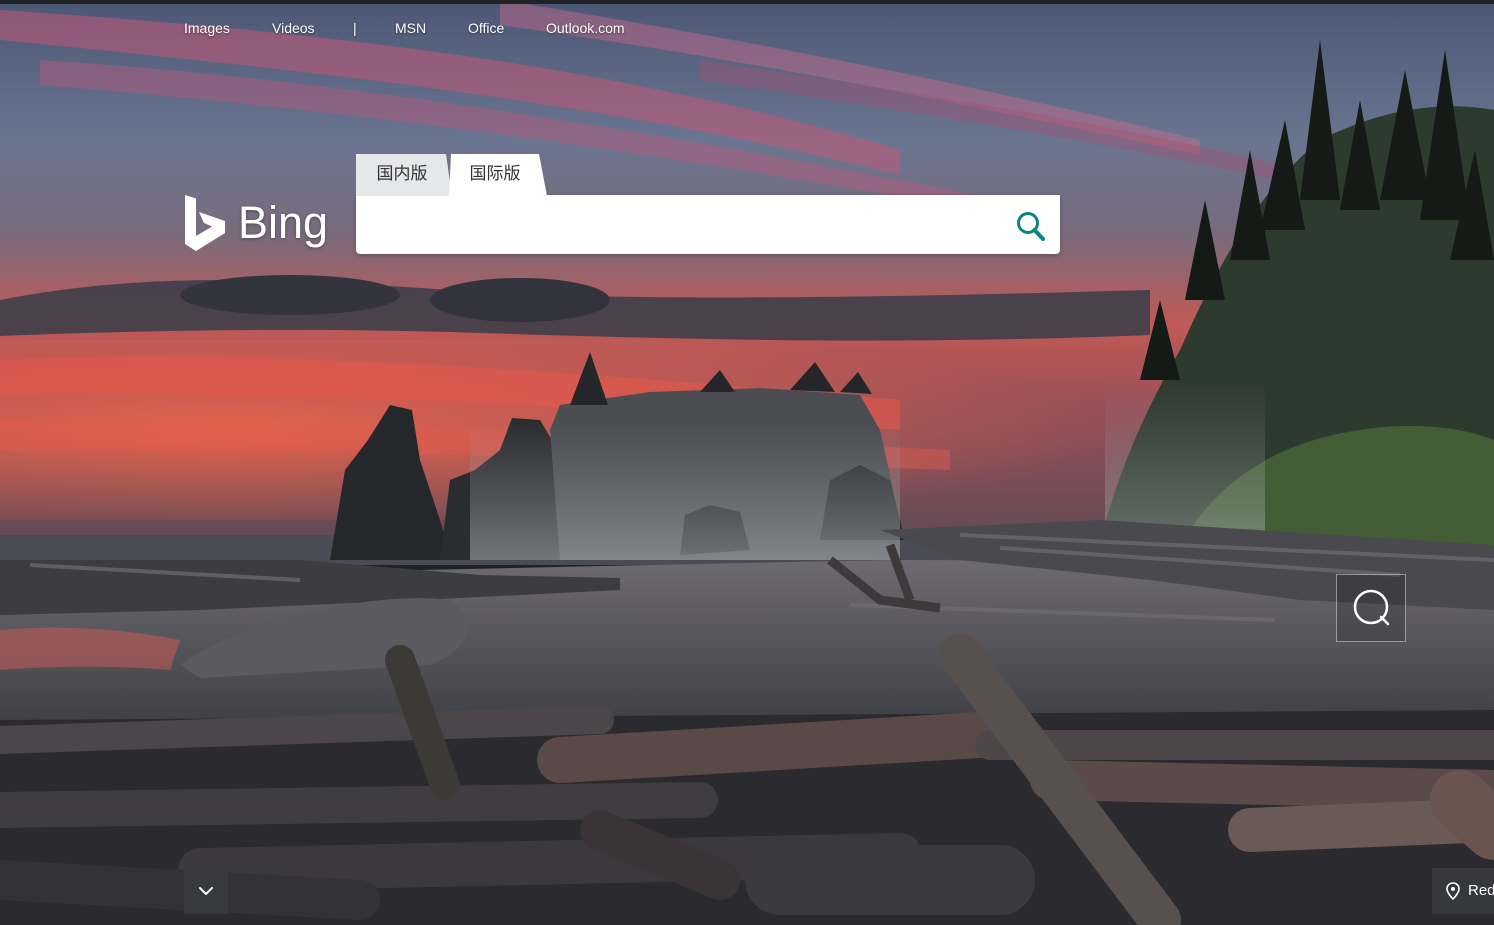 The height and width of the screenshot is (925, 1494). I want to click on location-chip: Red, so click(1463, 891).